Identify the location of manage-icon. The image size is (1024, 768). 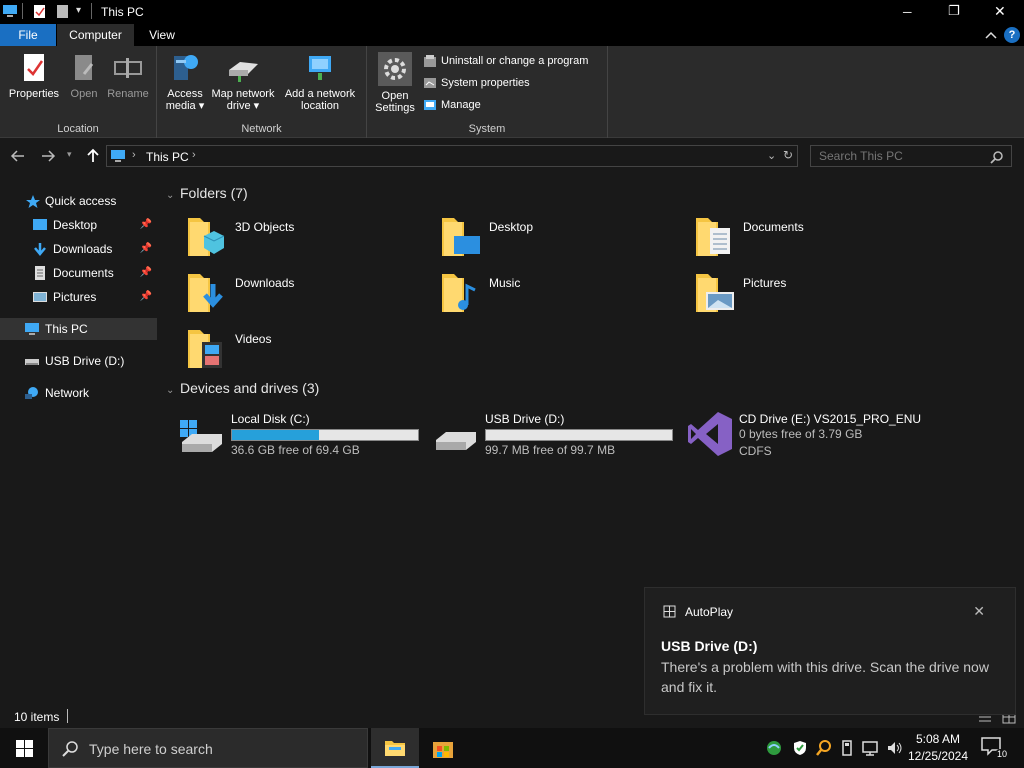
(430, 105).